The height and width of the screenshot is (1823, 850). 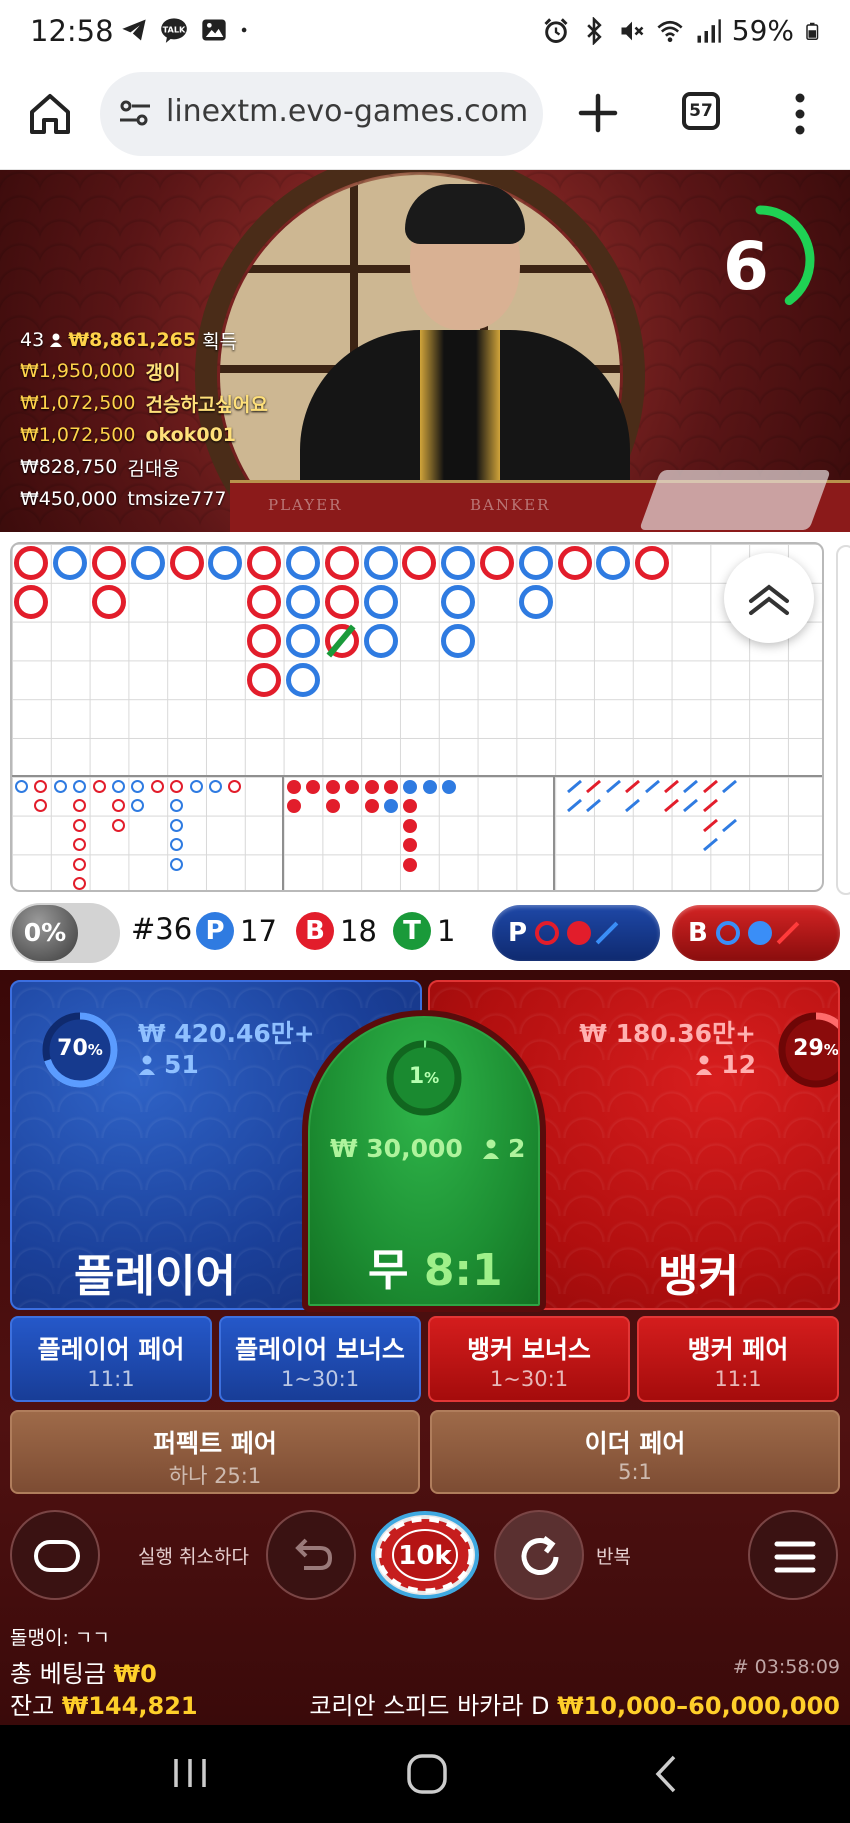 I want to click on home-nav-icon, so click(x=427, y=1774).